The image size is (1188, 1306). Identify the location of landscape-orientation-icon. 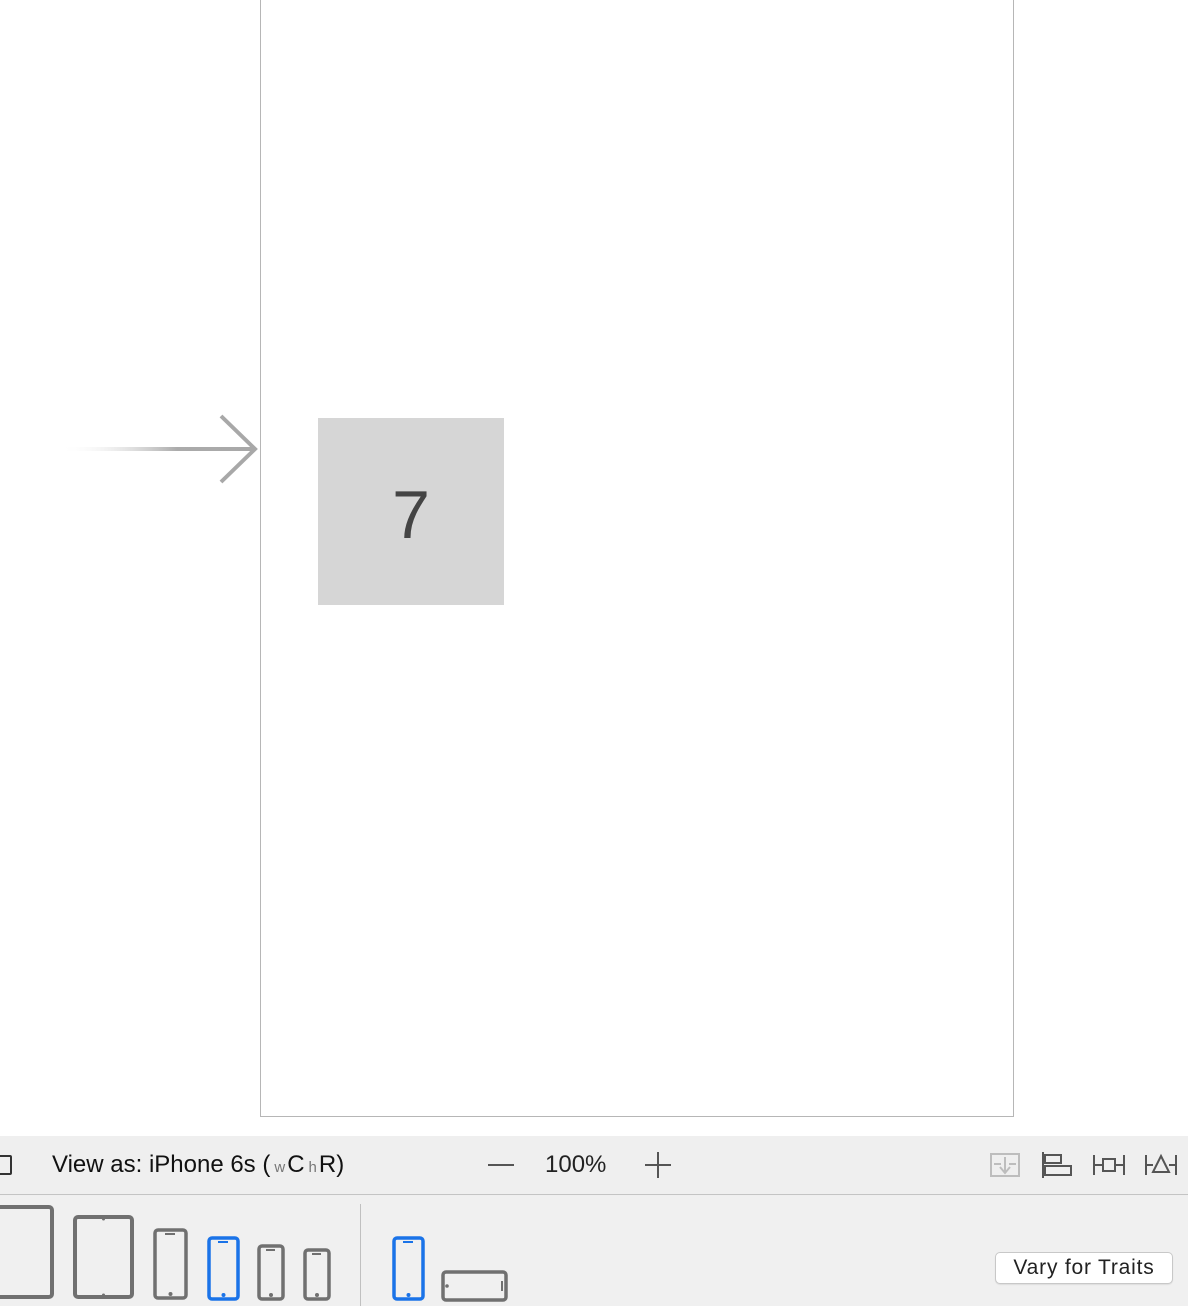
(475, 1286).